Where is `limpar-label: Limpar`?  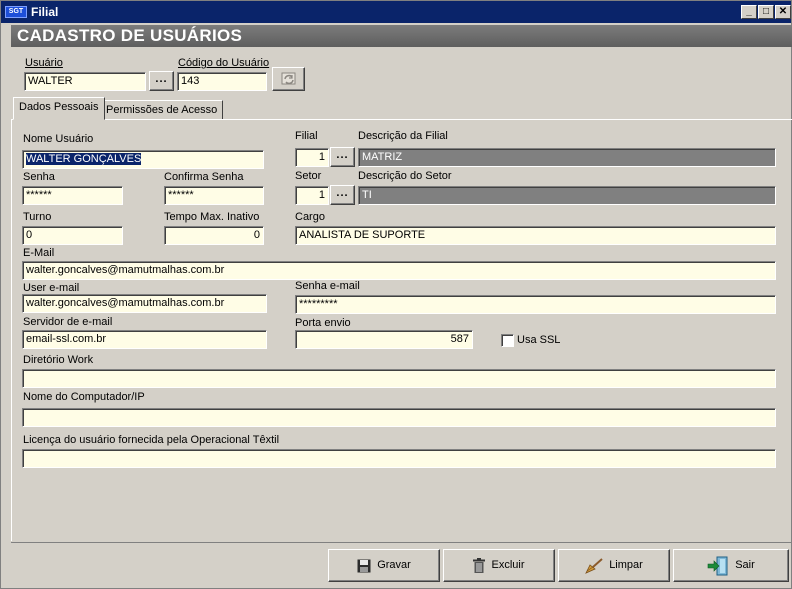
limpar-label: Limpar is located at coordinates (626, 565).